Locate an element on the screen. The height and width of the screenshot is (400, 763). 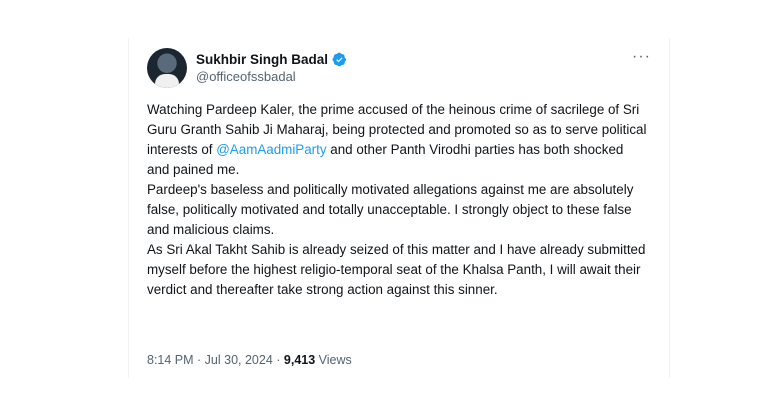
tweet-time: 8:14 PM is located at coordinates (170, 360).